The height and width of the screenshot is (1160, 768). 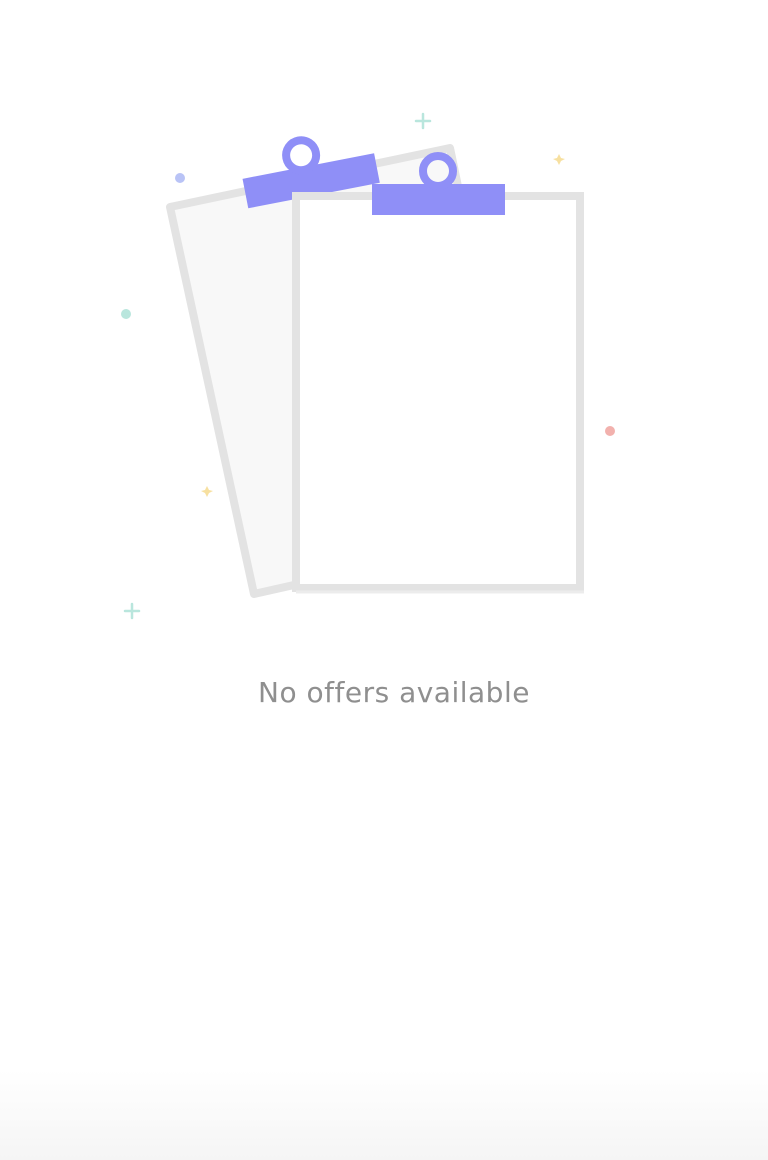 What do you see at coordinates (438, 373) in the screenshot?
I see `front-clipboard` at bounding box center [438, 373].